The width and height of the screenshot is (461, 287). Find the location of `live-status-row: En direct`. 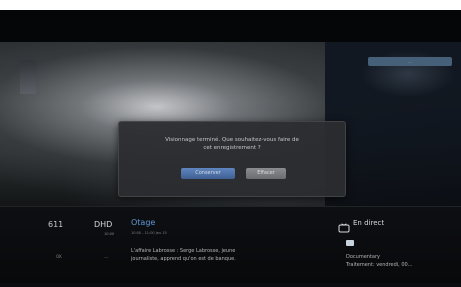

live-status-row: En direct is located at coordinates (391, 224).